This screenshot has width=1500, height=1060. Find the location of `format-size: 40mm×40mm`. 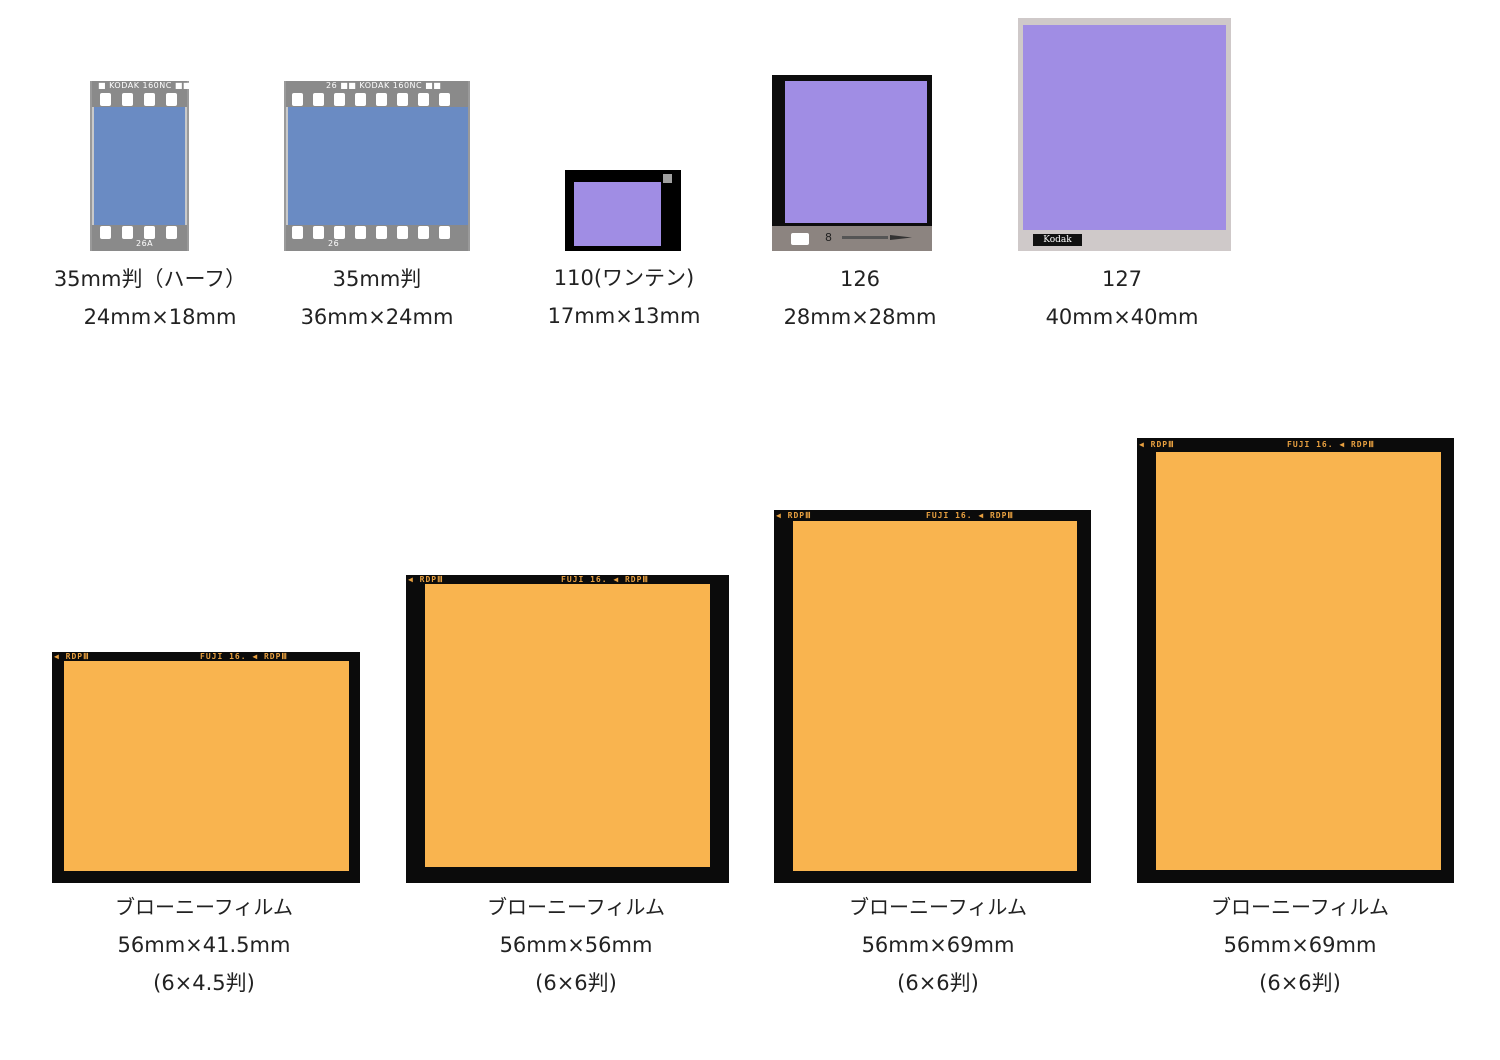

format-size: 40mm×40mm is located at coordinates (1122, 317).